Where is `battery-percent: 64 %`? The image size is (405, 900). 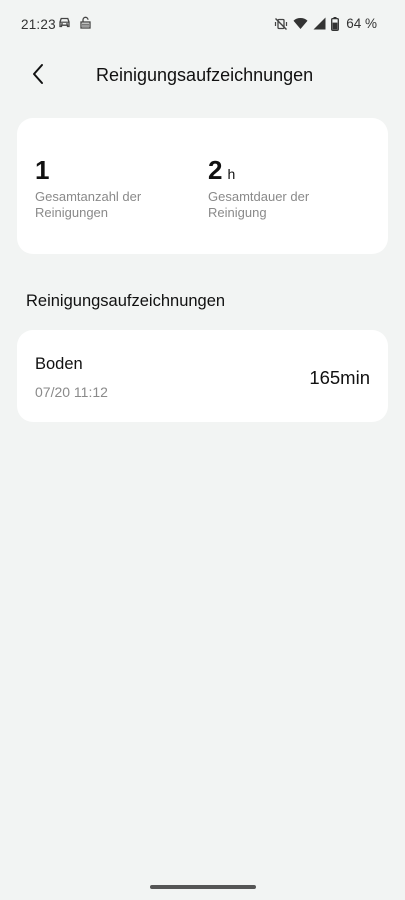
battery-percent: 64 % is located at coordinates (361, 23).